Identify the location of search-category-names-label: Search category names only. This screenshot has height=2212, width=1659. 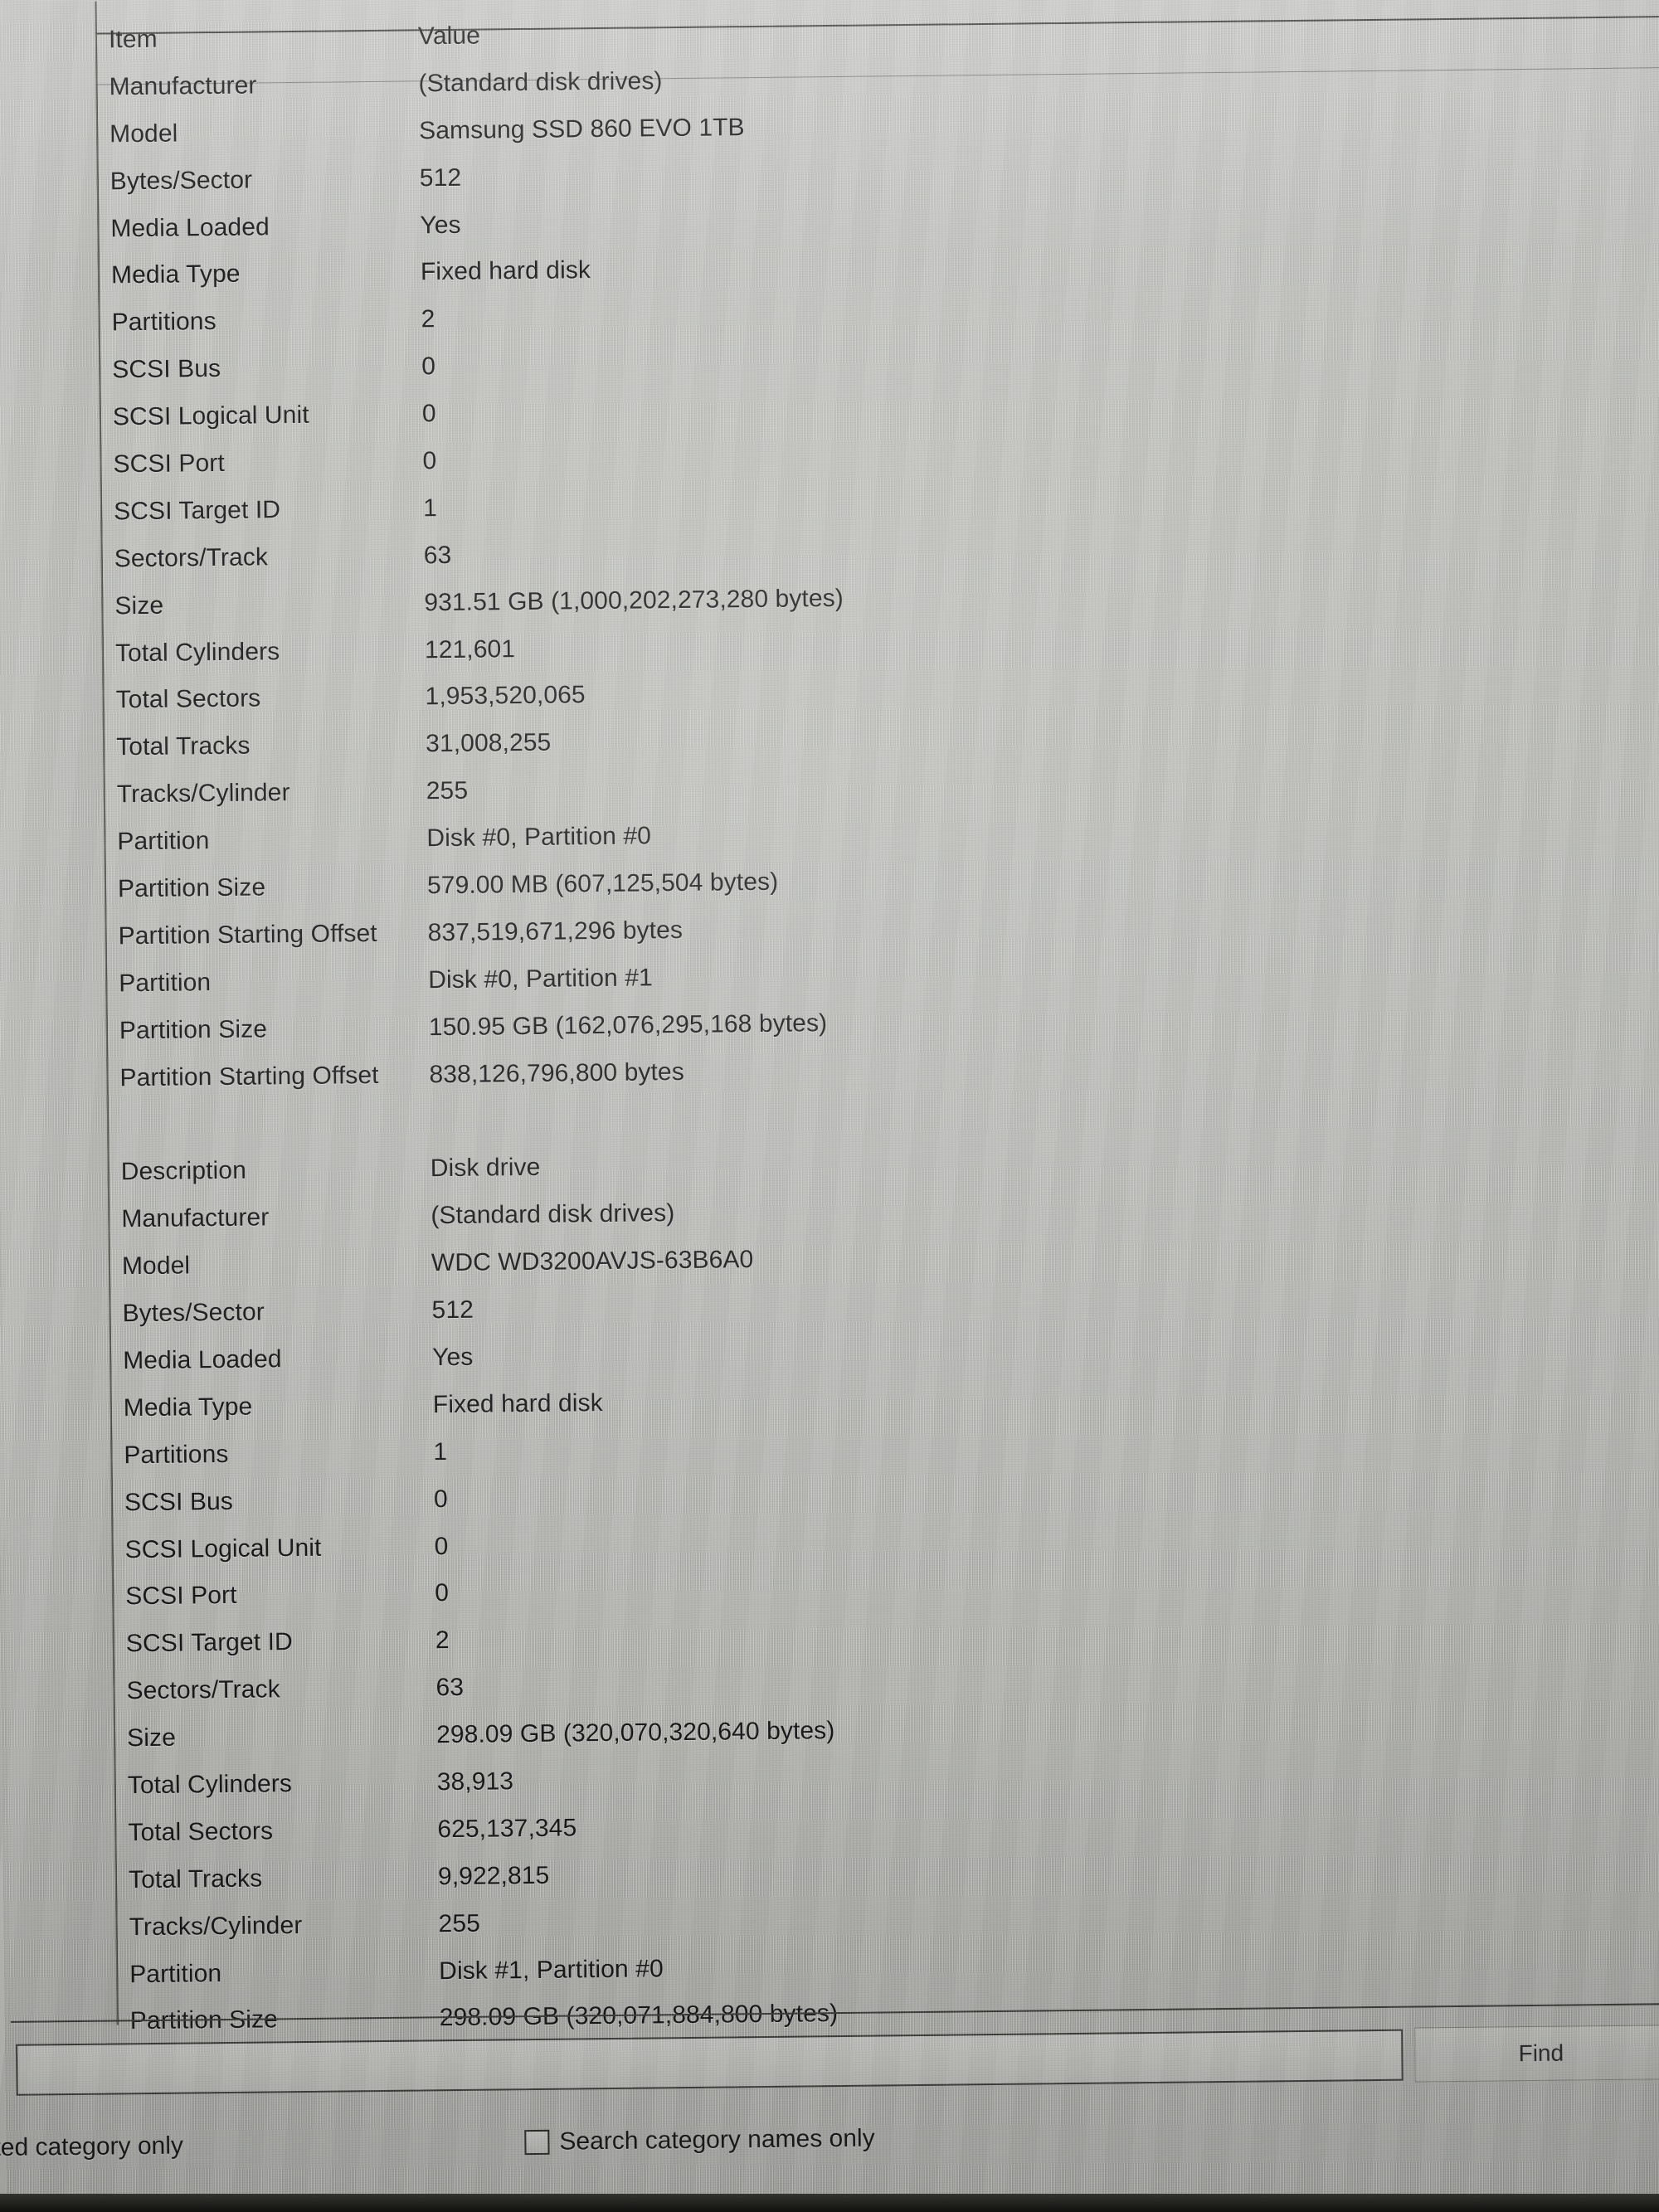
(717, 2140).